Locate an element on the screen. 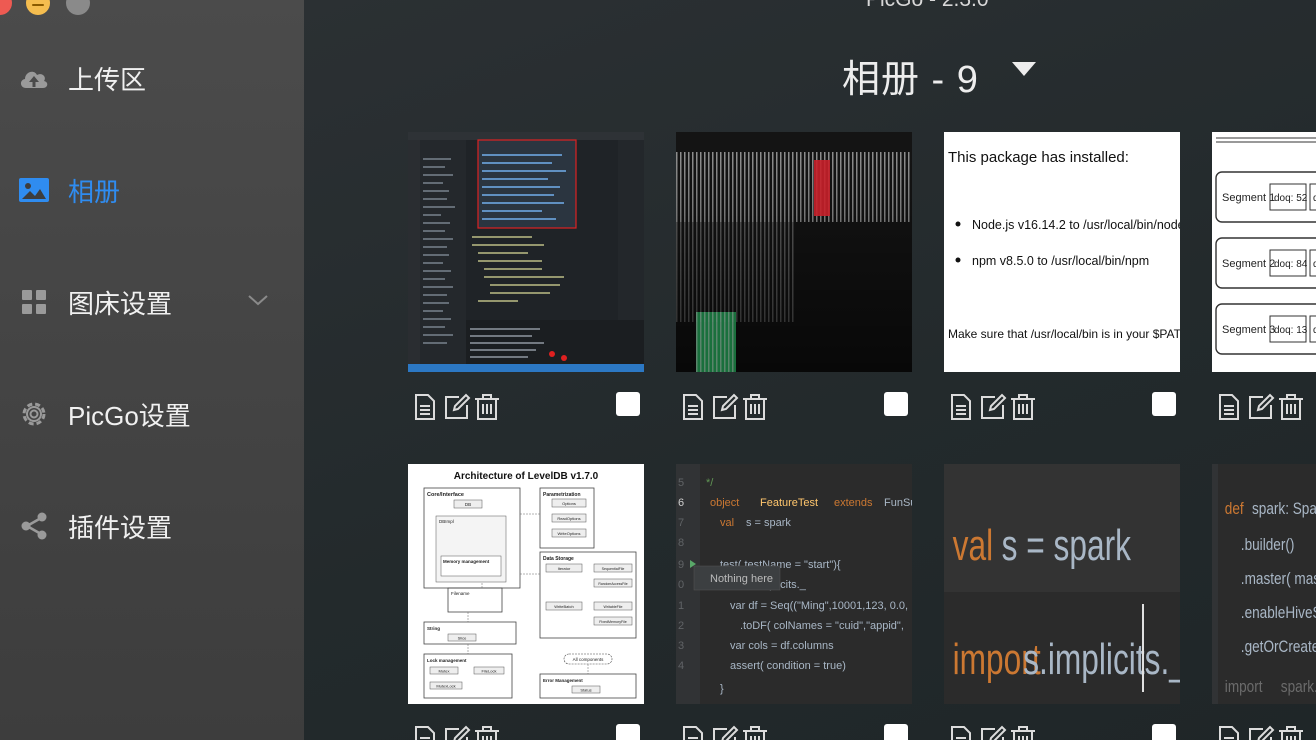  sidebar-item-label: PicGo设置 is located at coordinates (129, 415).